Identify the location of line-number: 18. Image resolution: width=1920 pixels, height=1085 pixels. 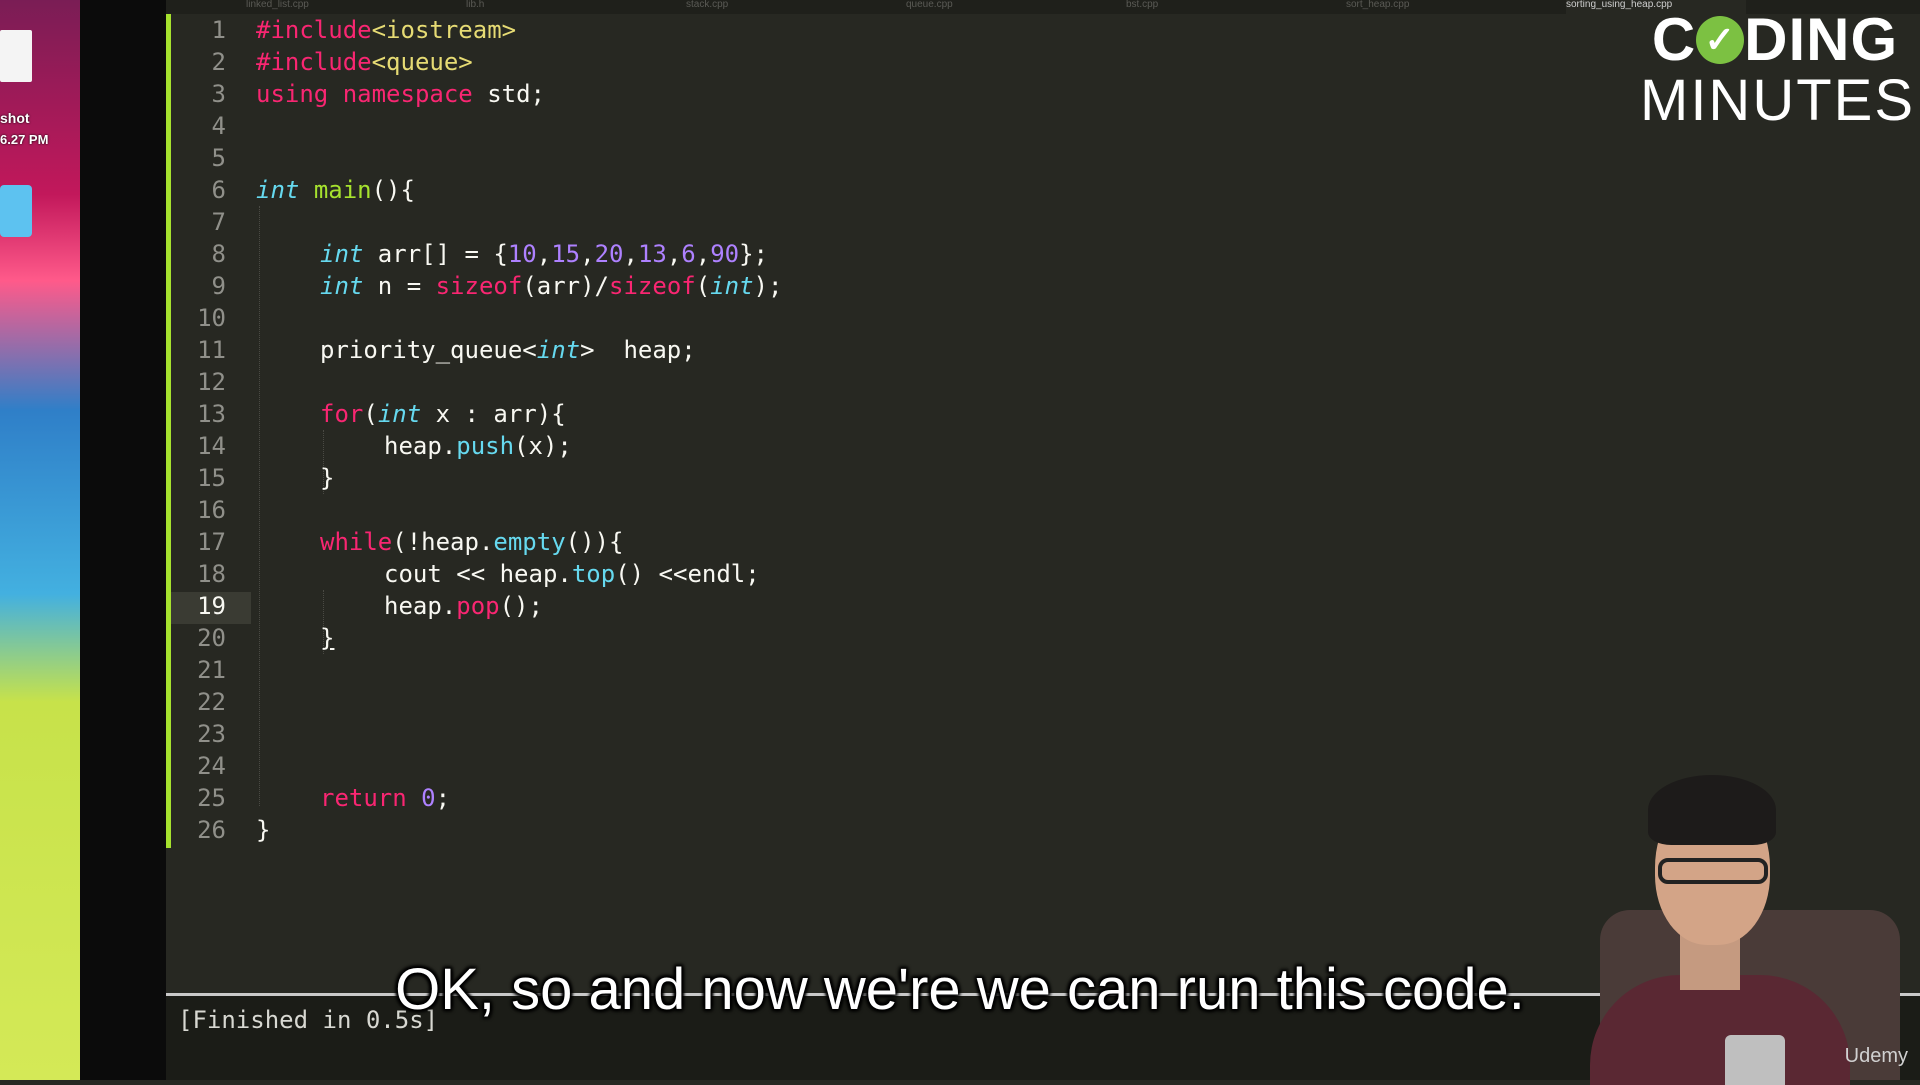
(211, 574).